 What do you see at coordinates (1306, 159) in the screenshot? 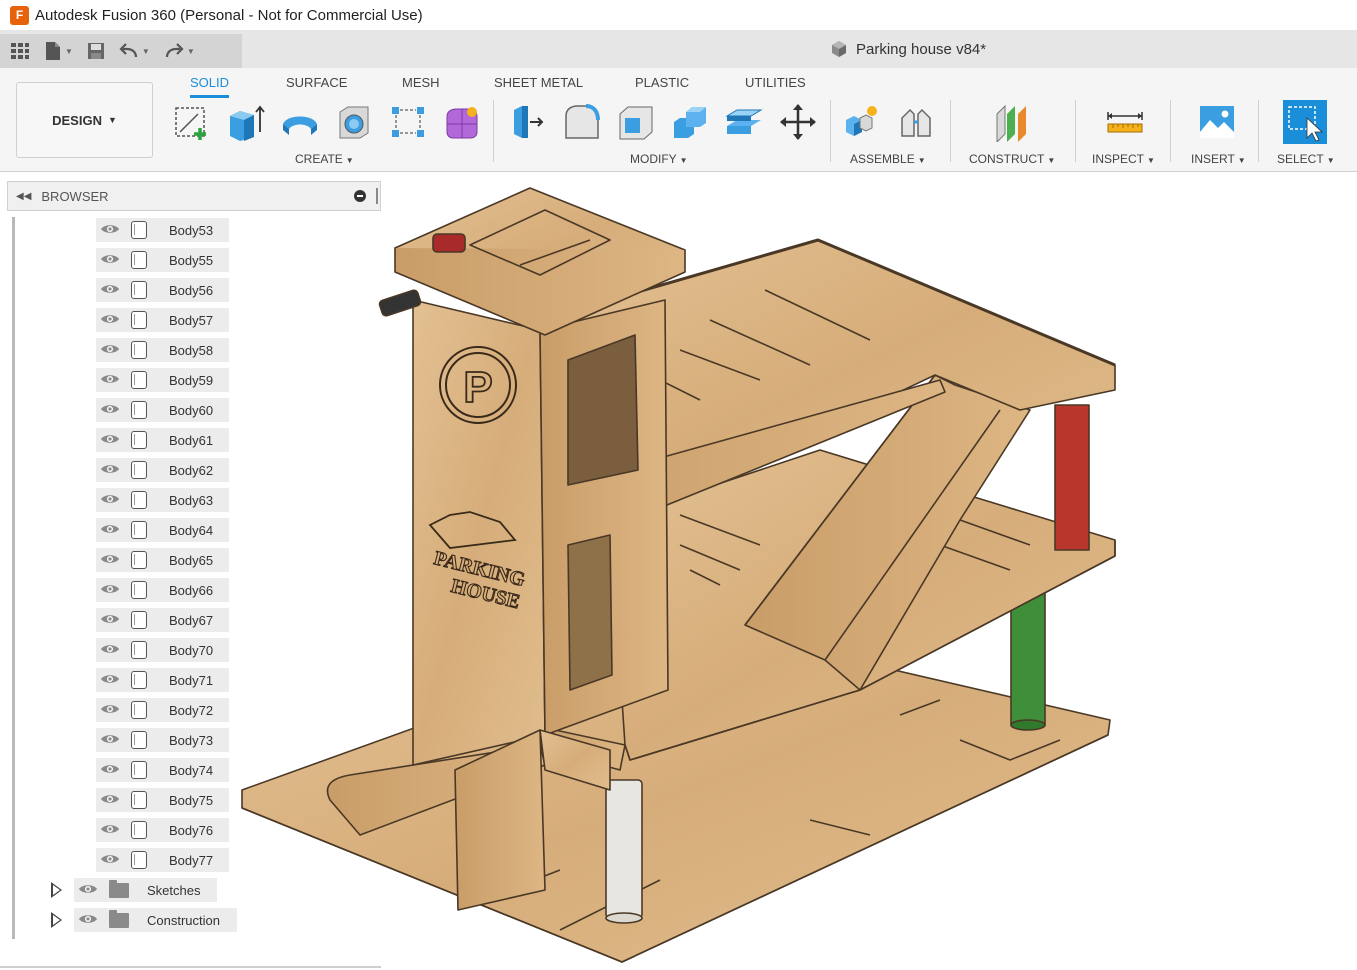
I see `select-menu: SELECT ▼` at bounding box center [1306, 159].